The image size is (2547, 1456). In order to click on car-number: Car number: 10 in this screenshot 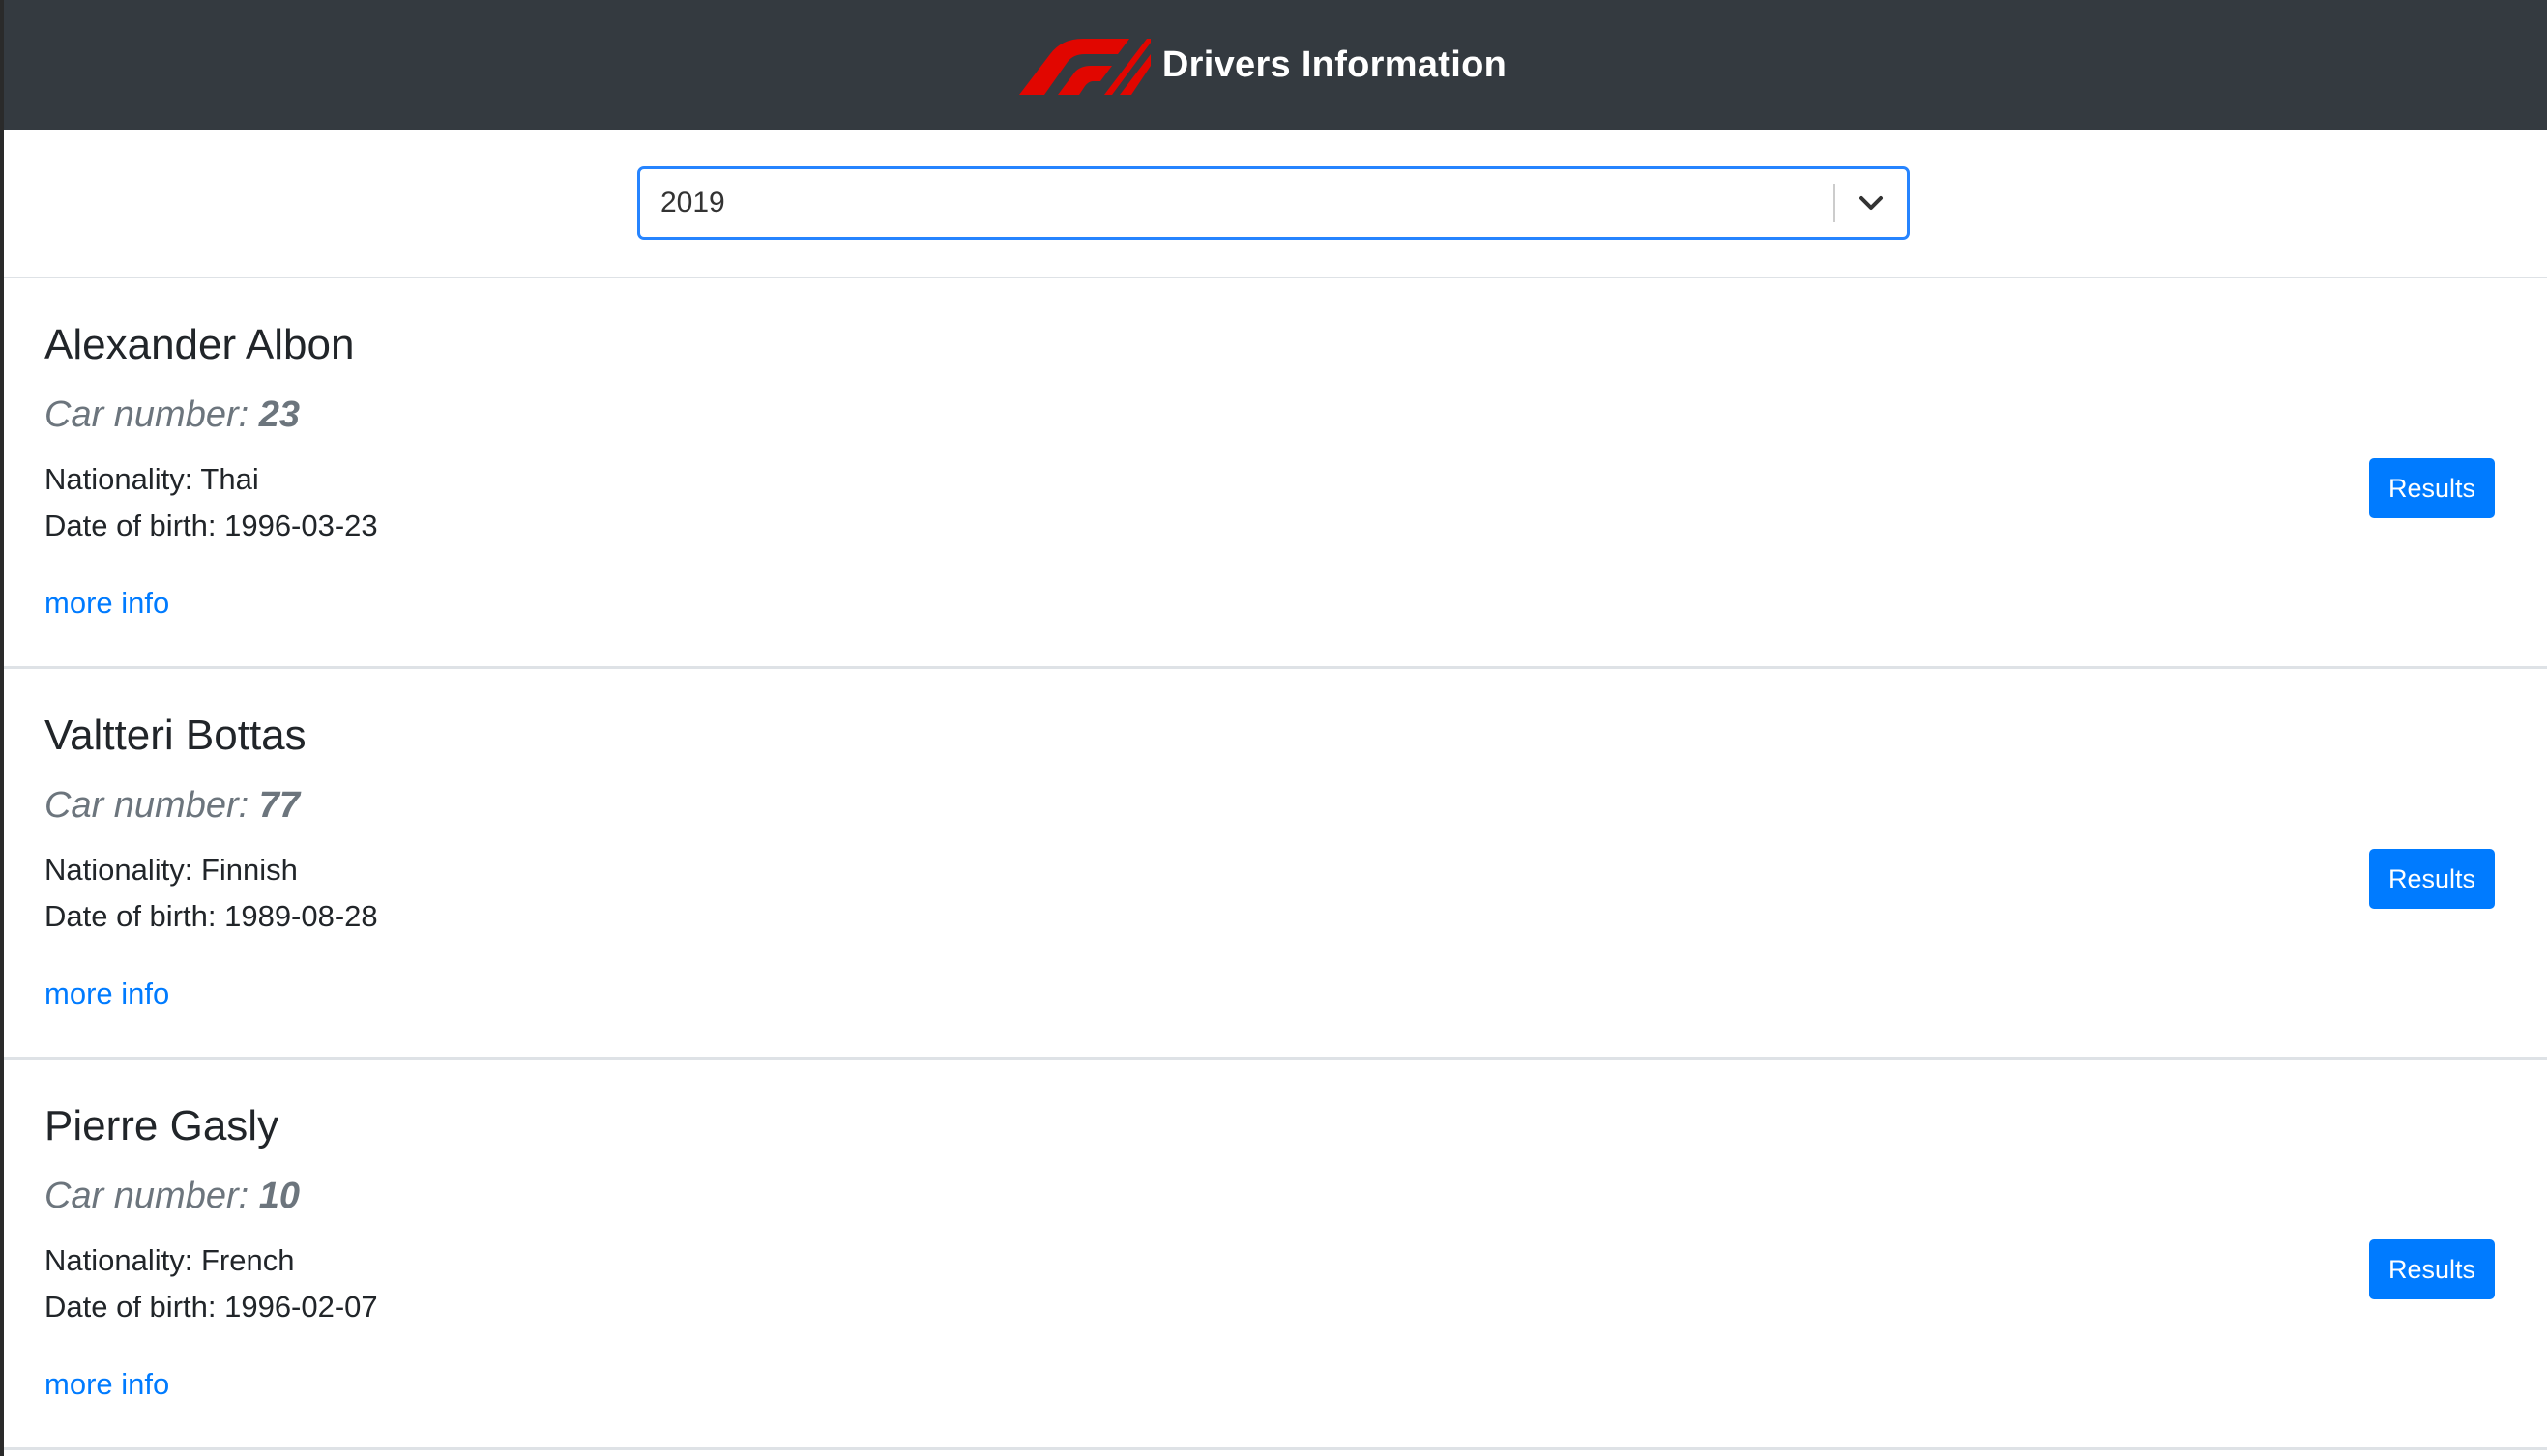, I will do `click(172, 1196)`.